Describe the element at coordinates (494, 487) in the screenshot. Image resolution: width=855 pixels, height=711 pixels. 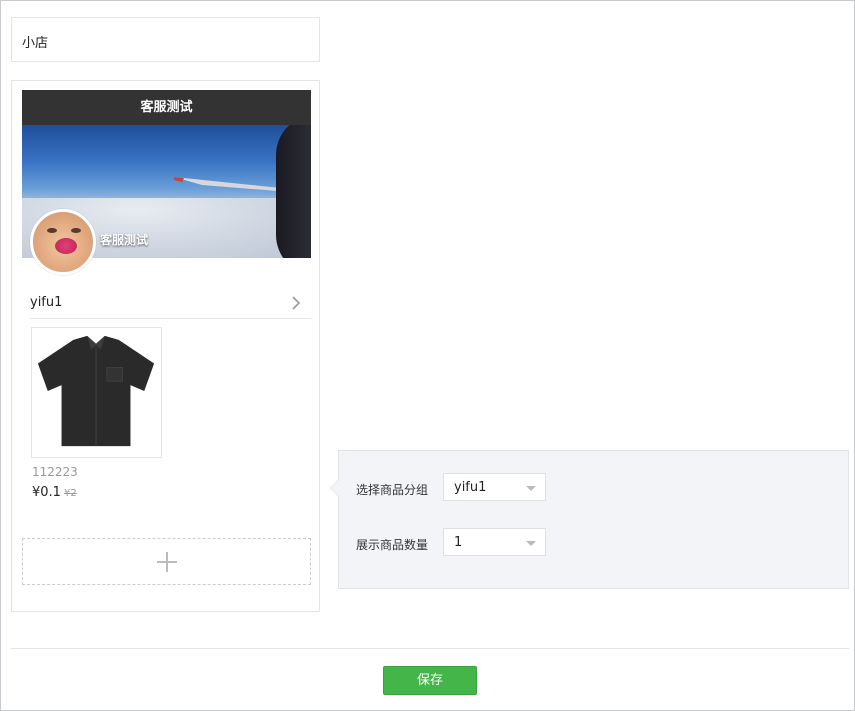
I see `group-select: yifu1` at that location.